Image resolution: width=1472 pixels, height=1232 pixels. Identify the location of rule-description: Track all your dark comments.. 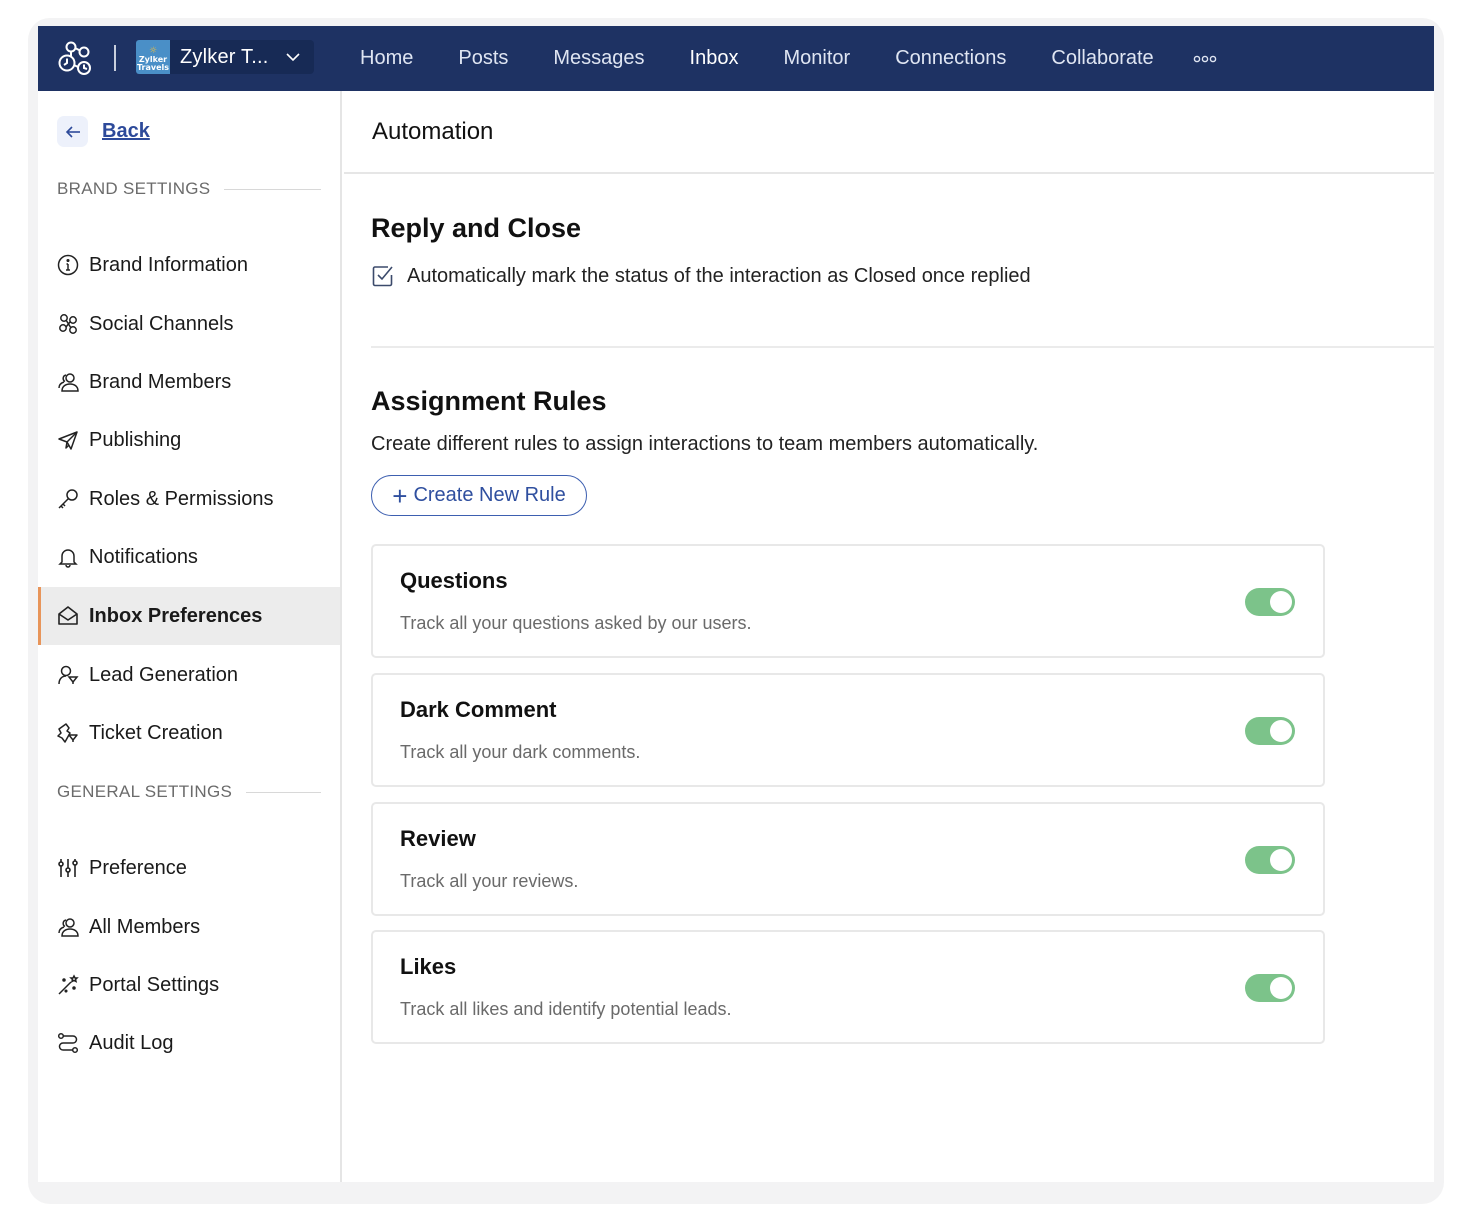
(520, 752).